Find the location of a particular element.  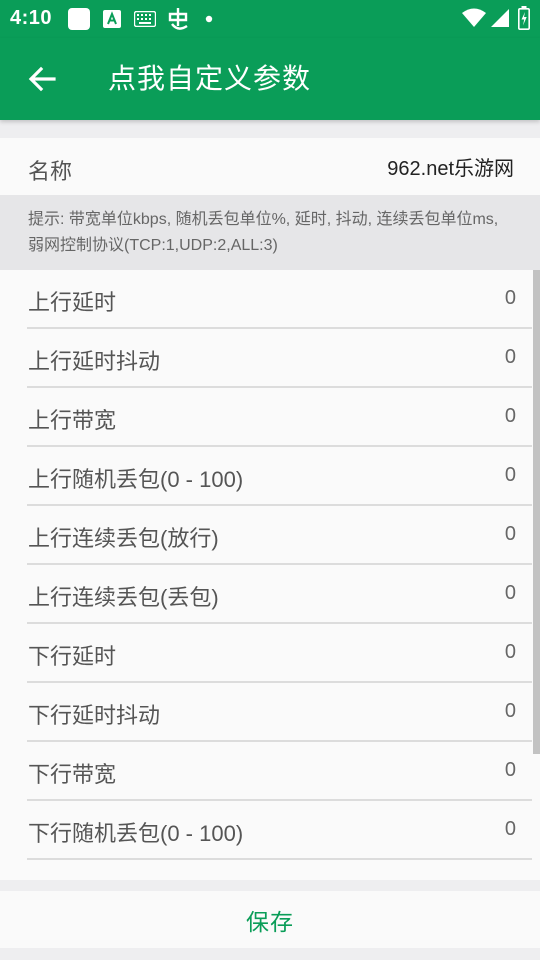

a-box-icon is located at coordinates (112, 19).